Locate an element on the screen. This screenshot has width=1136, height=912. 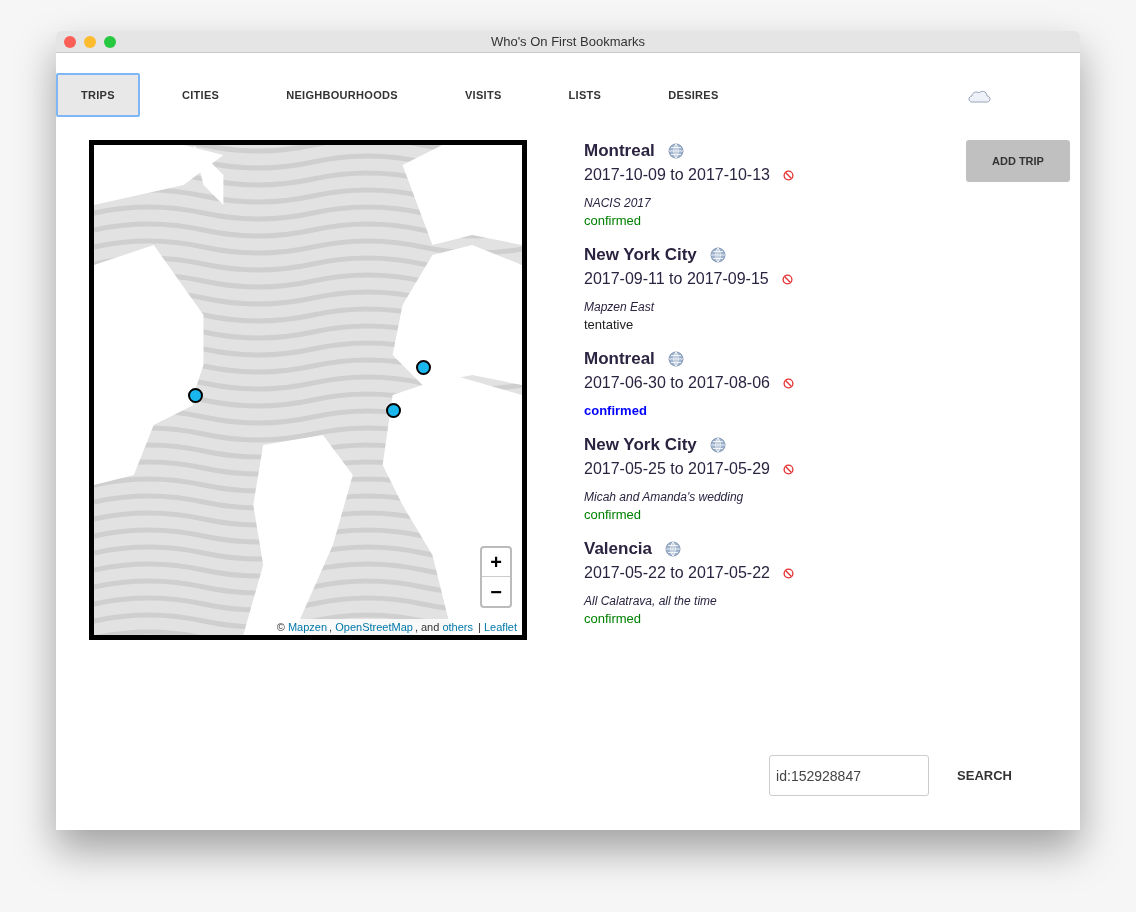
nav-tab: LISTS is located at coordinates (585, 95).